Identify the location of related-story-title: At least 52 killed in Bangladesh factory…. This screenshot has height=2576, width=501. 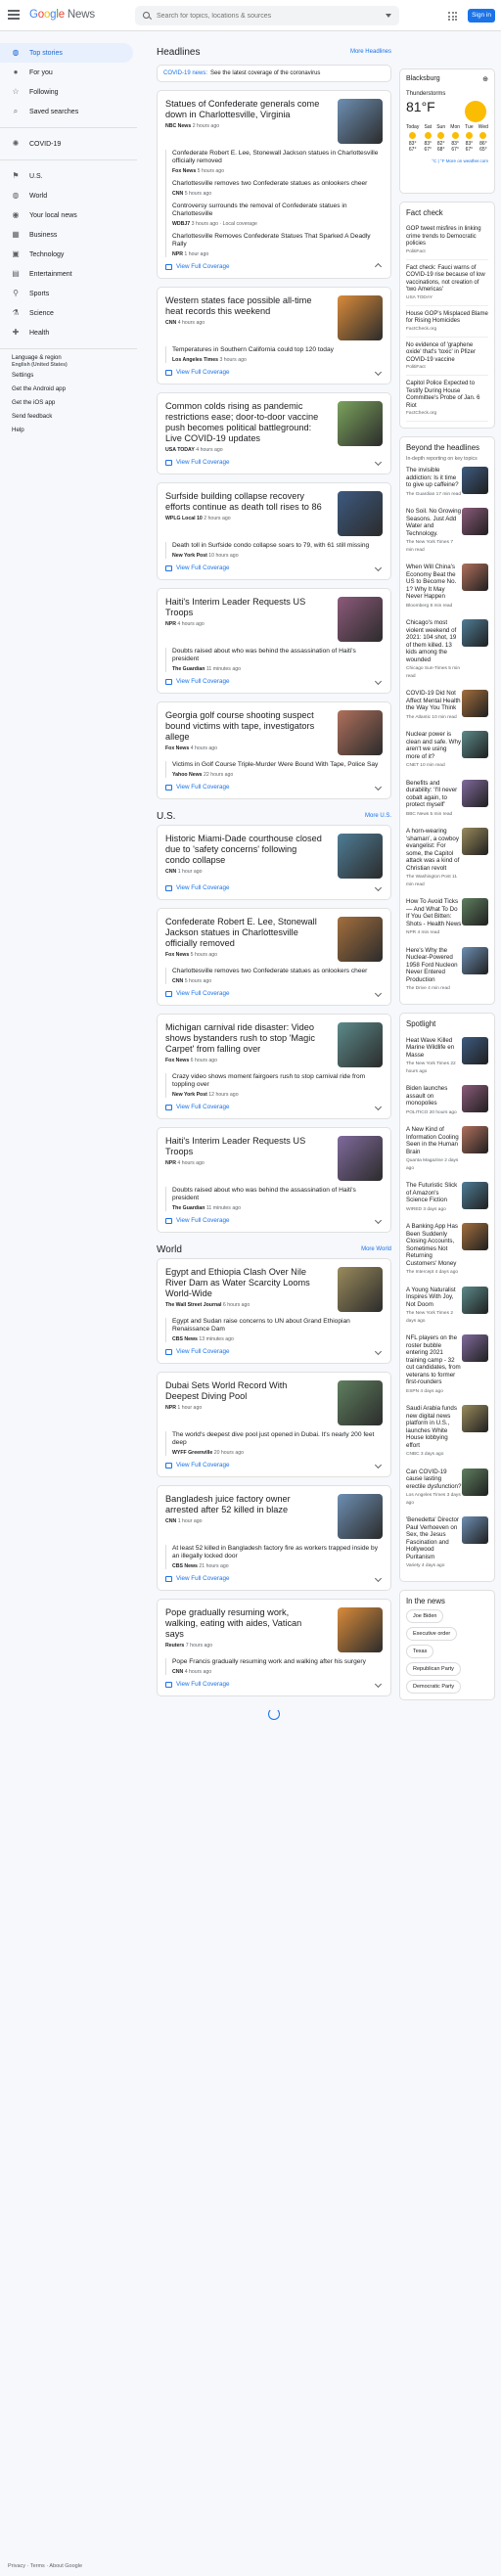
(277, 1552).